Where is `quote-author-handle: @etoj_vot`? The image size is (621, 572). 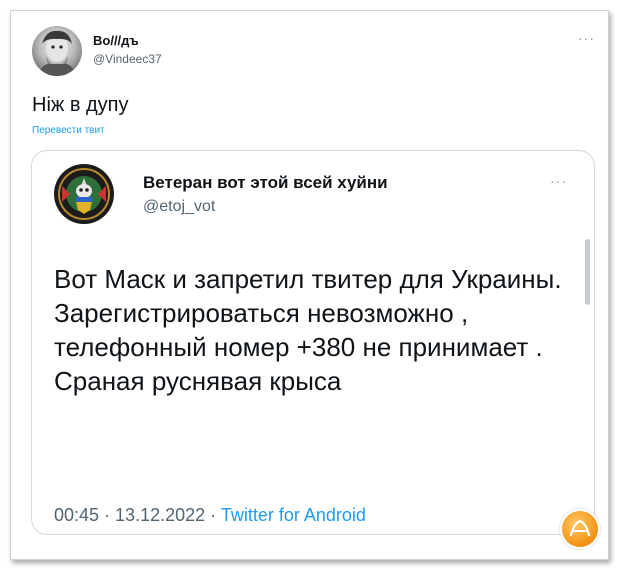
quote-author-handle: @etoj_vot is located at coordinates (179, 207).